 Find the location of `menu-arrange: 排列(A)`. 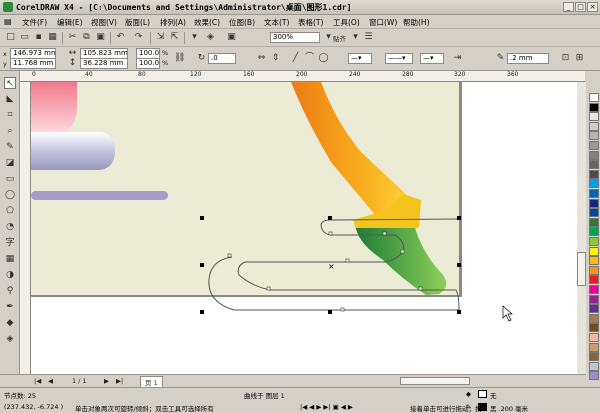

menu-arrange: 排列(A) is located at coordinates (173, 22).